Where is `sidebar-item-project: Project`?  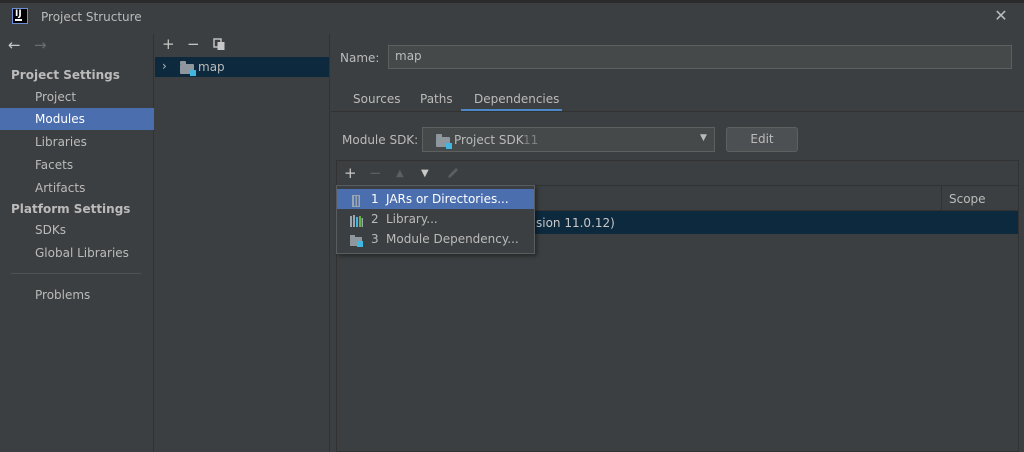 sidebar-item-project: Project is located at coordinates (77, 97).